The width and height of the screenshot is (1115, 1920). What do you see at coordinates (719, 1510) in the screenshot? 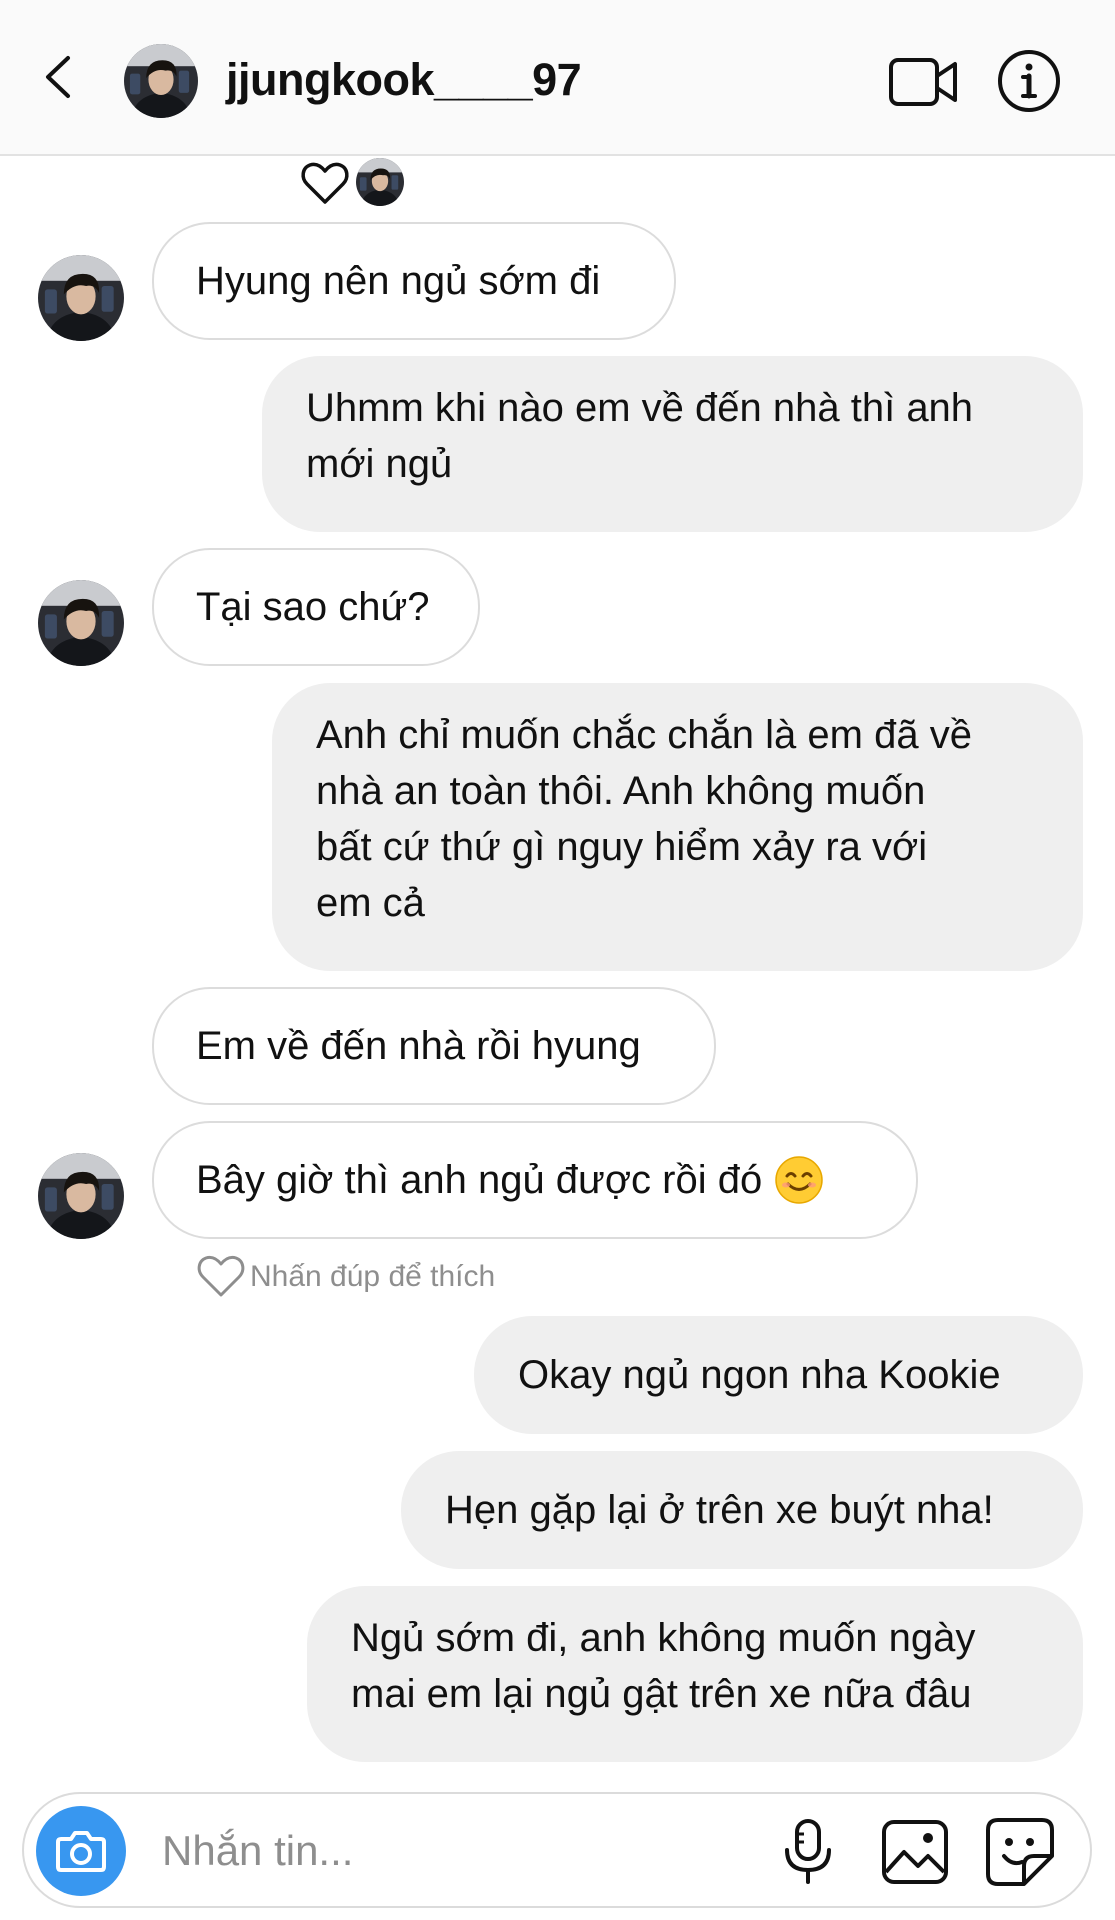
I see `message-text: Hẹn gặp lại ở trên xe buýt nha!` at bounding box center [719, 1510].